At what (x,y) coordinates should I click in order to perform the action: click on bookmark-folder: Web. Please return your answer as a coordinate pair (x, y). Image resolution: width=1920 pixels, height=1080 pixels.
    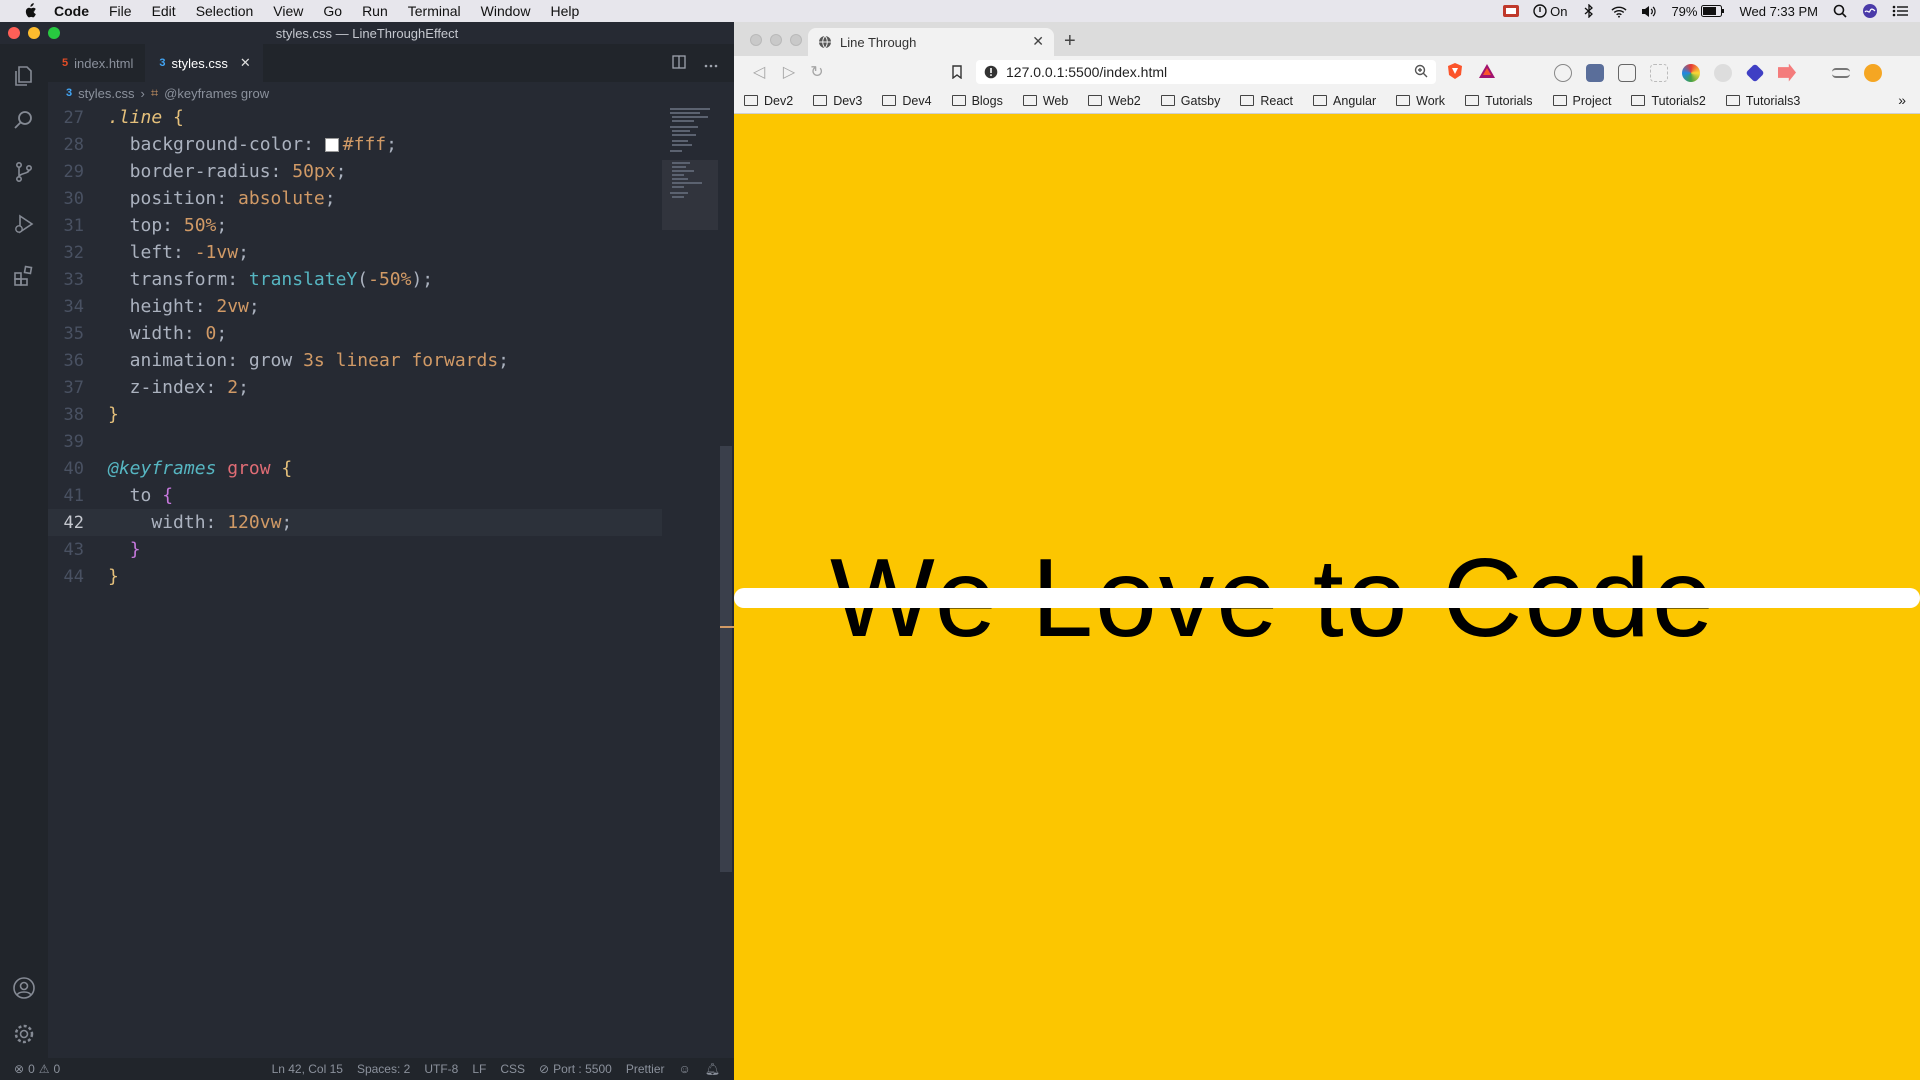
    Looking at the image, I should click on (1045, 101).